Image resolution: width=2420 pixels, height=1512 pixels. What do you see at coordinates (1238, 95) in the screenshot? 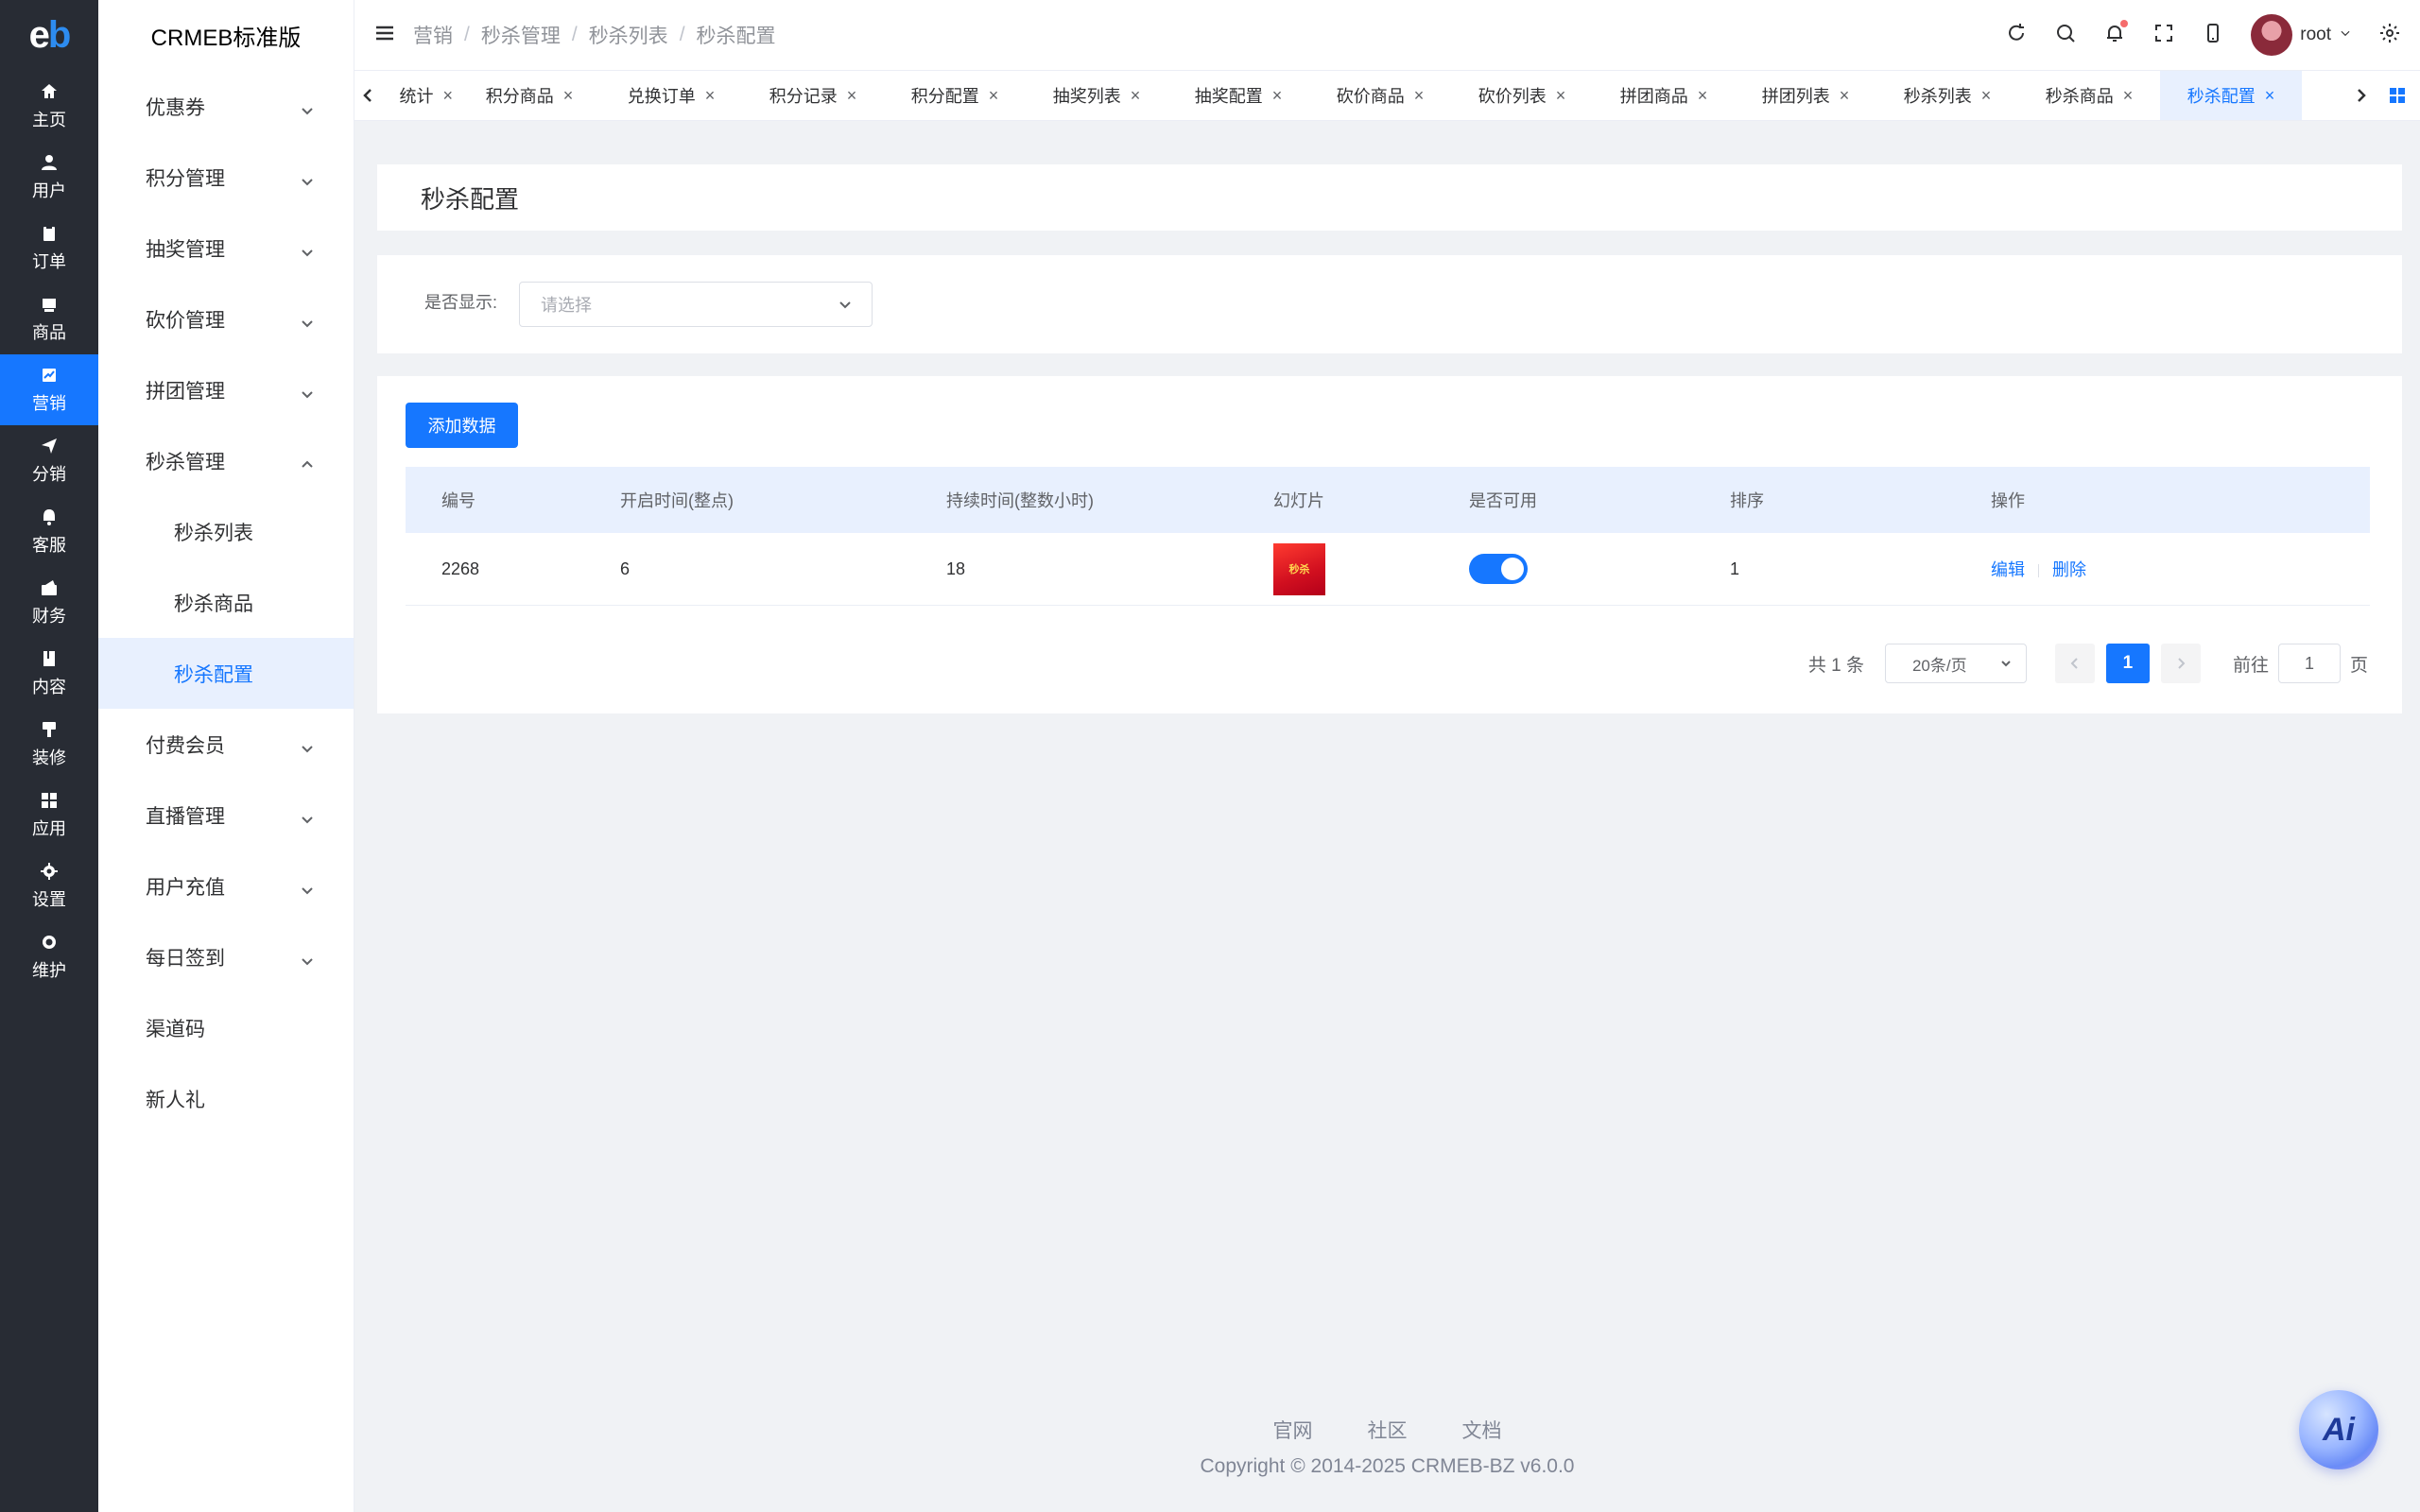
I see `tab-lottery-config: 抽奖配置 ×` at bounding box center [1238, 95].